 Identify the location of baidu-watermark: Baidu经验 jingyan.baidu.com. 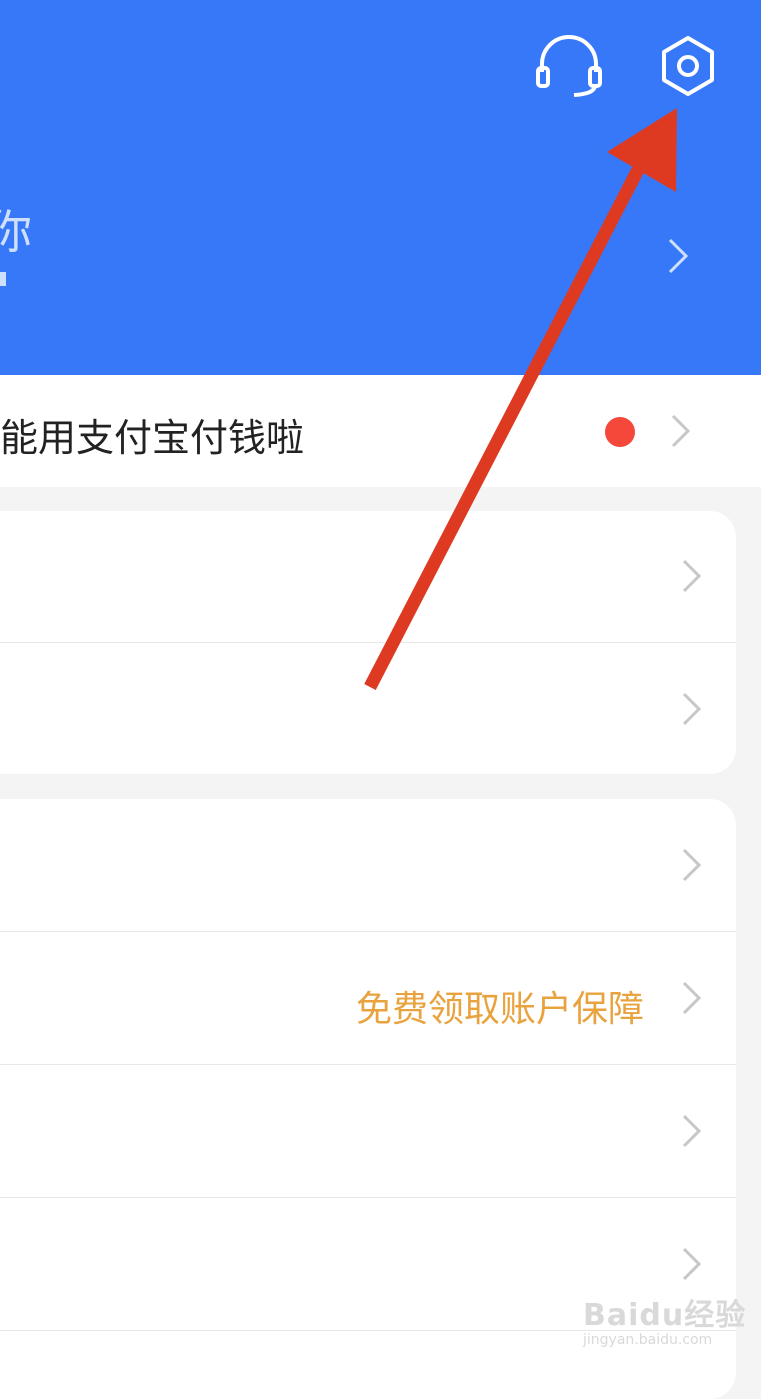
(664, 1319).